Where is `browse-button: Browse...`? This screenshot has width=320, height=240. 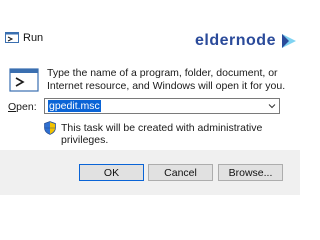
browse-button: Browse... is located at coordinates (250, 172).